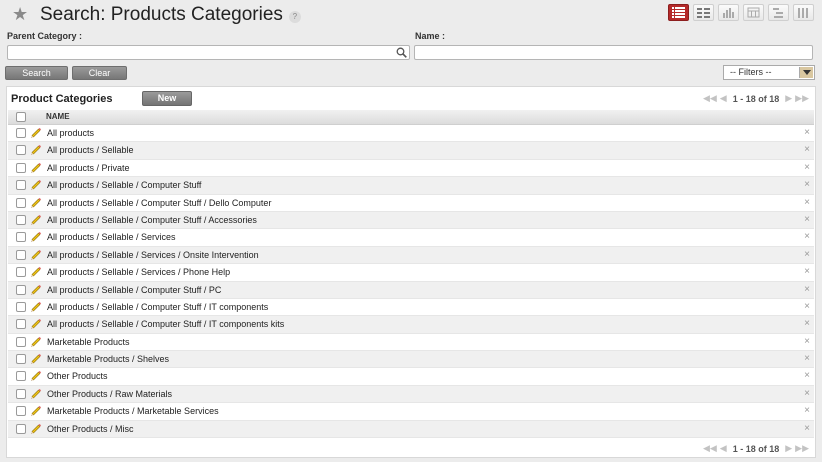  Describe the element at coordinates (70, 133) in the screenshot. I see `category-name: All products` at that location.